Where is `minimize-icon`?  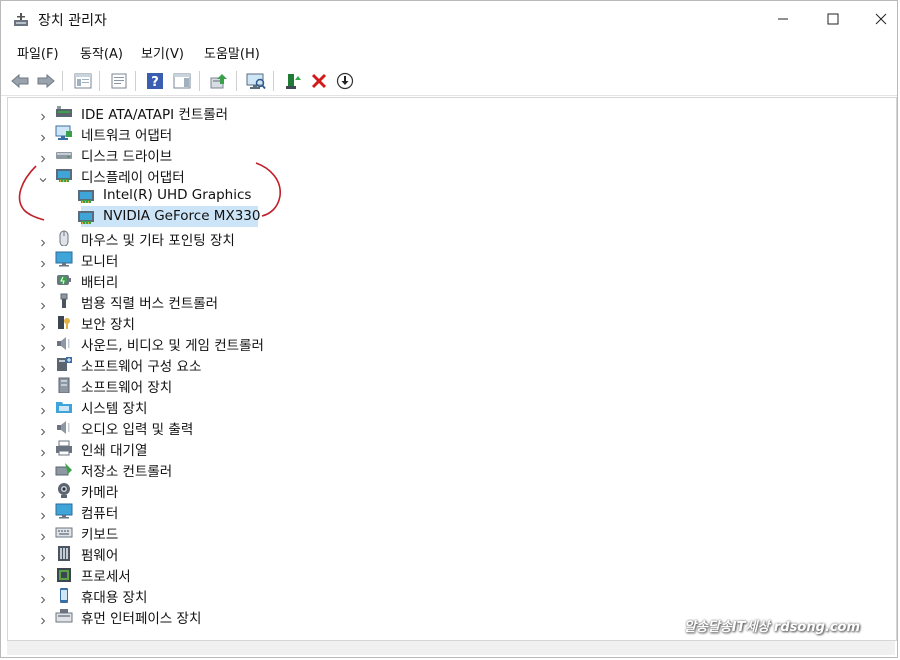
minimize-icon is located at coordinates (783, 19).